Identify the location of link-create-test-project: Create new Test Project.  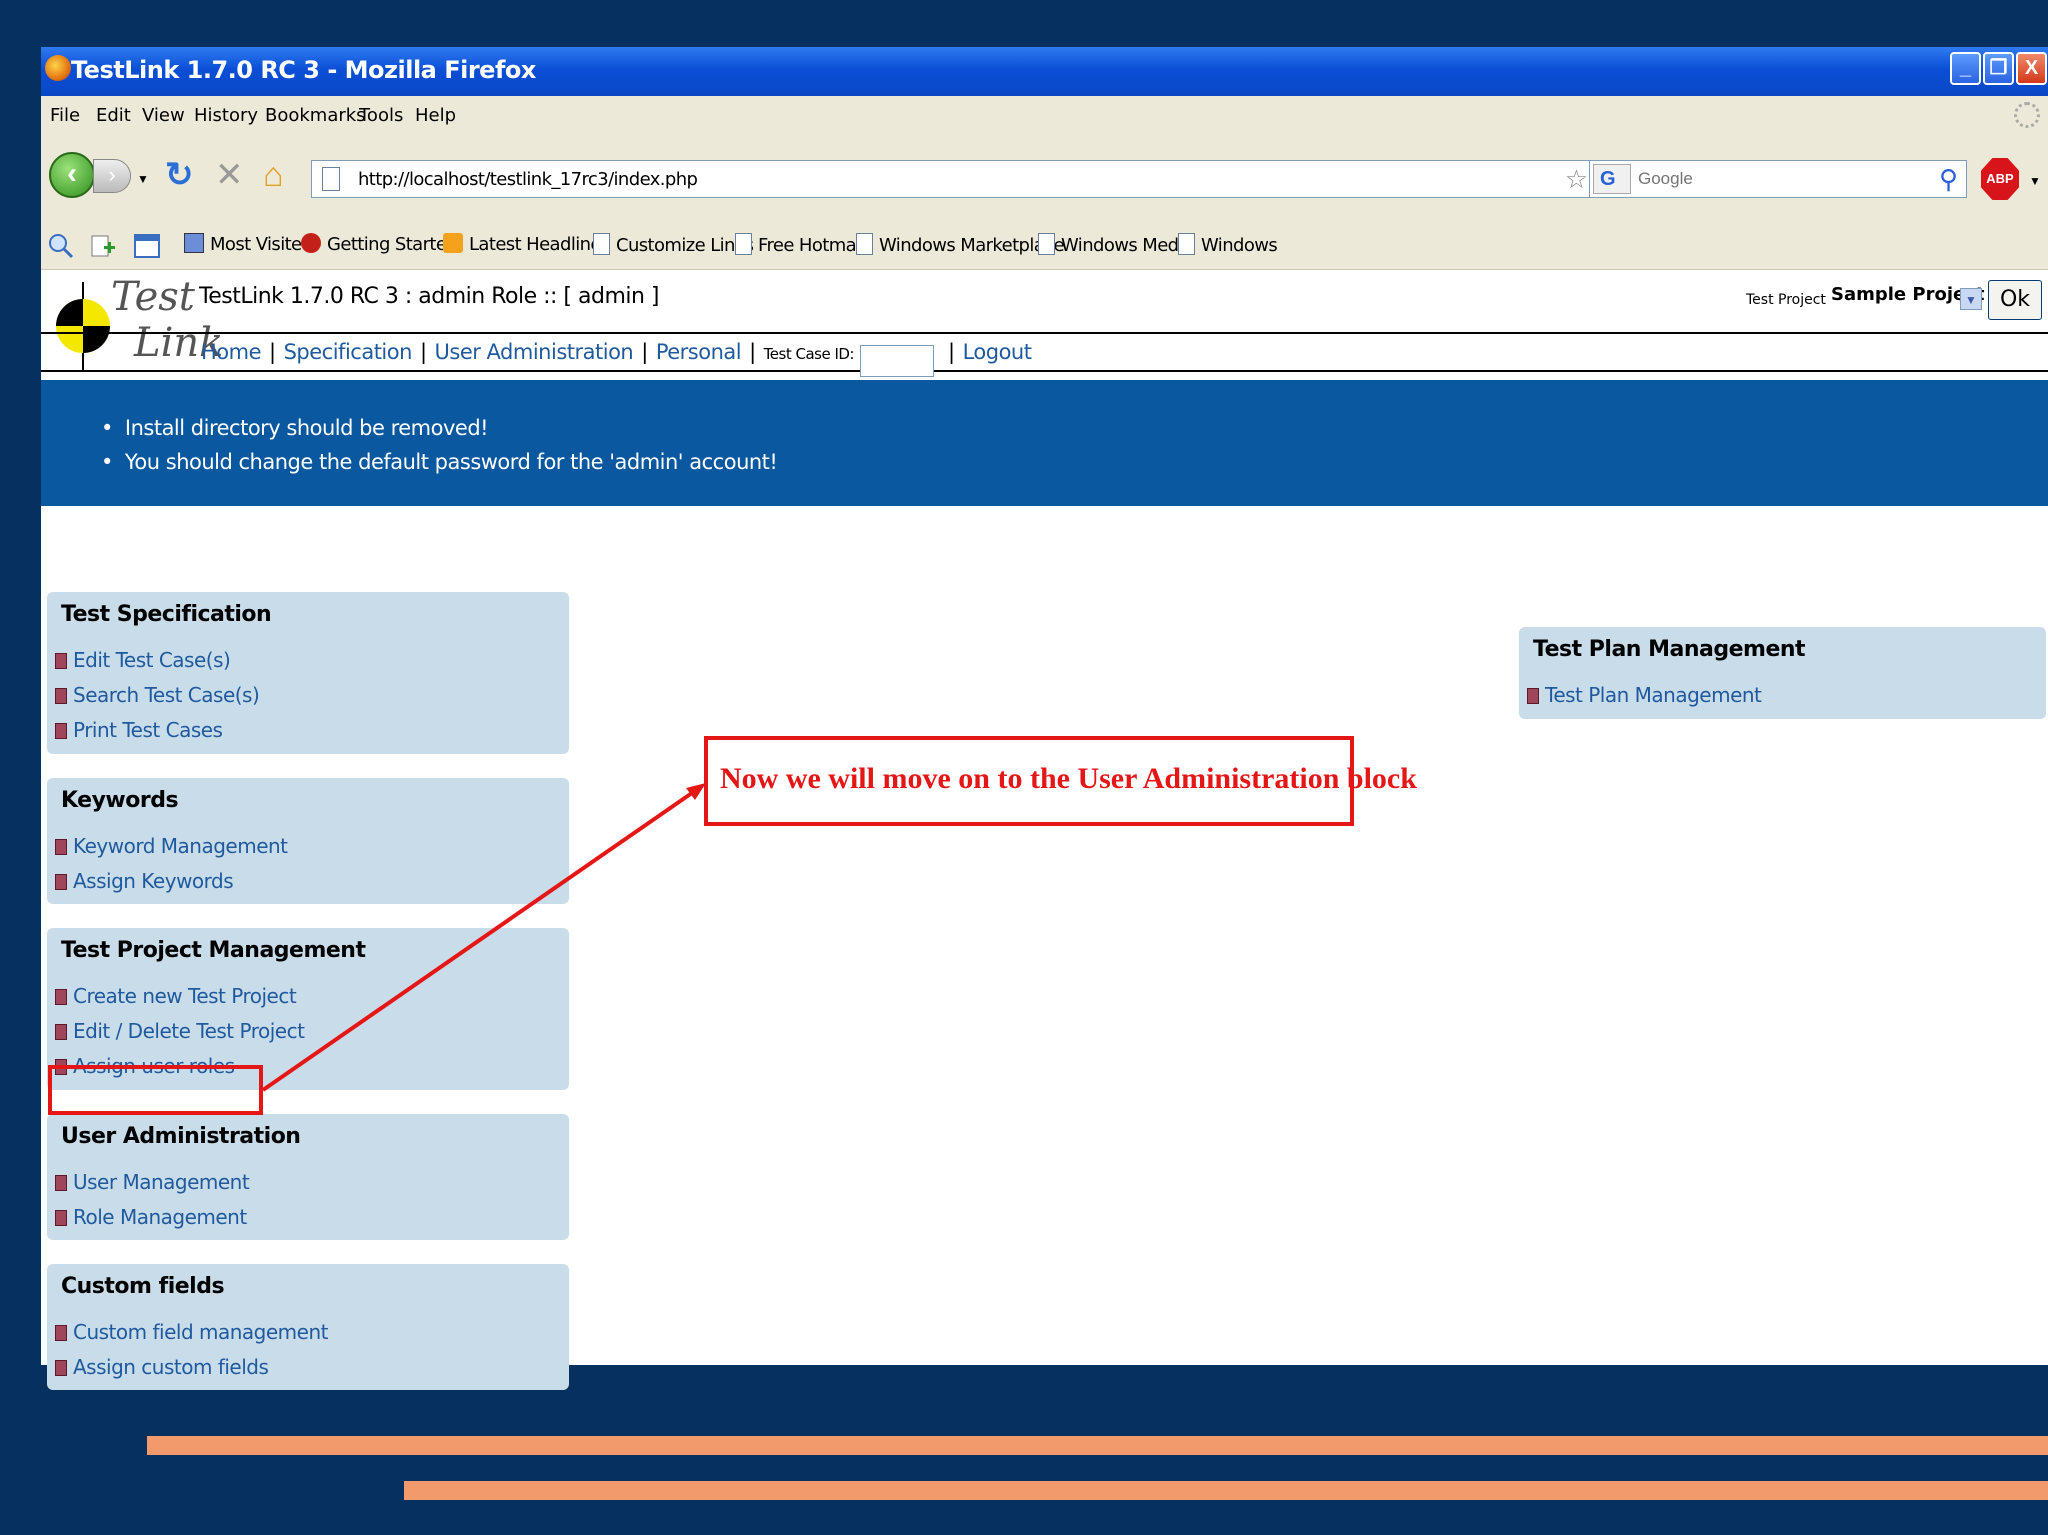
(176, 996).